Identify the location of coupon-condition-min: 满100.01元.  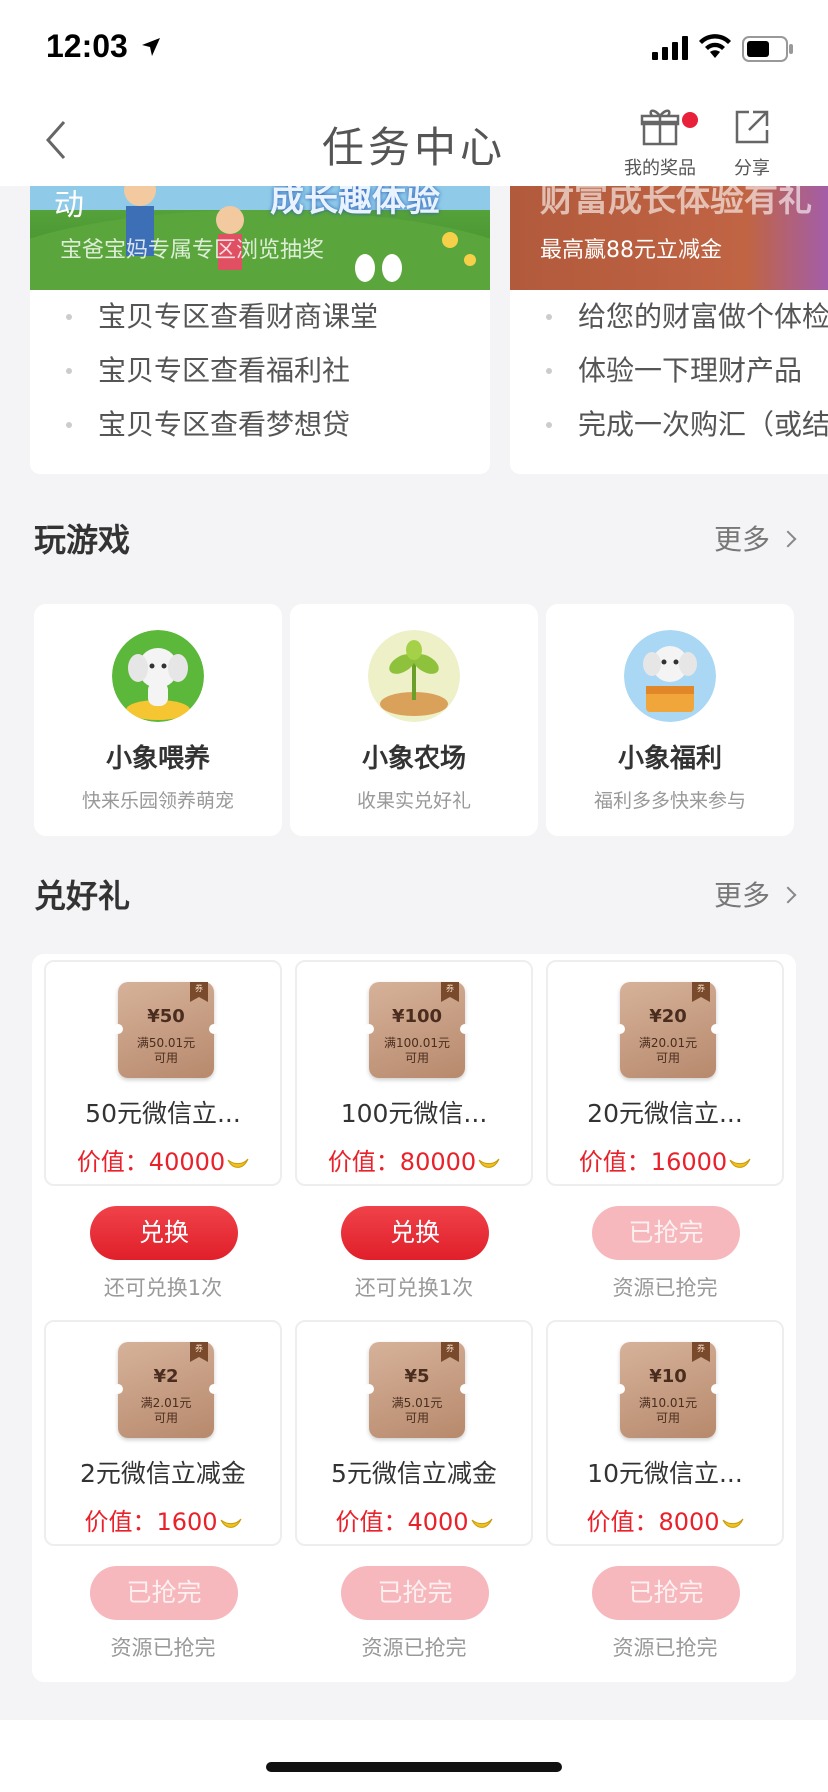
(417, 1043).